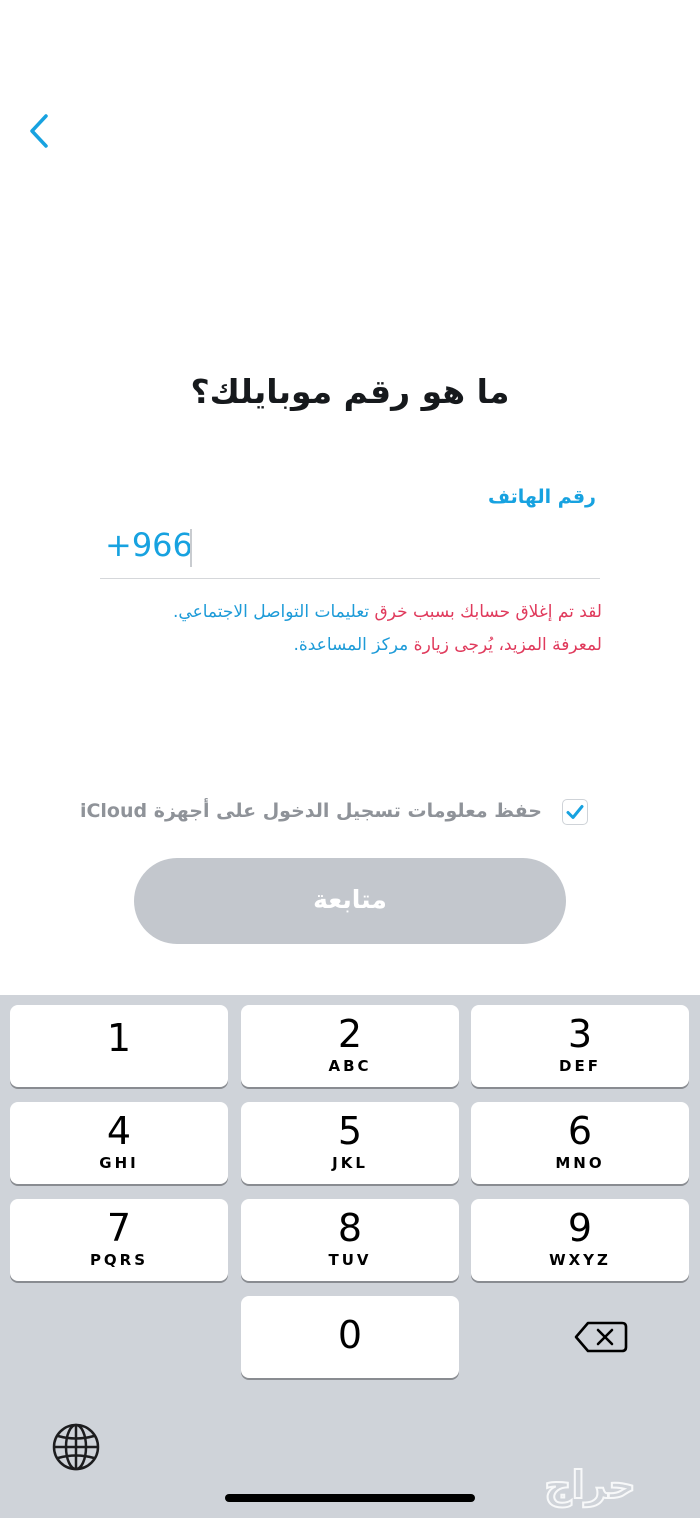 This screenshot has height=1518, width=700. What do you see at coordinates (119, 1228) in the screenshot?
I see `key-digit: 7` at bounding box center [119, 1228].